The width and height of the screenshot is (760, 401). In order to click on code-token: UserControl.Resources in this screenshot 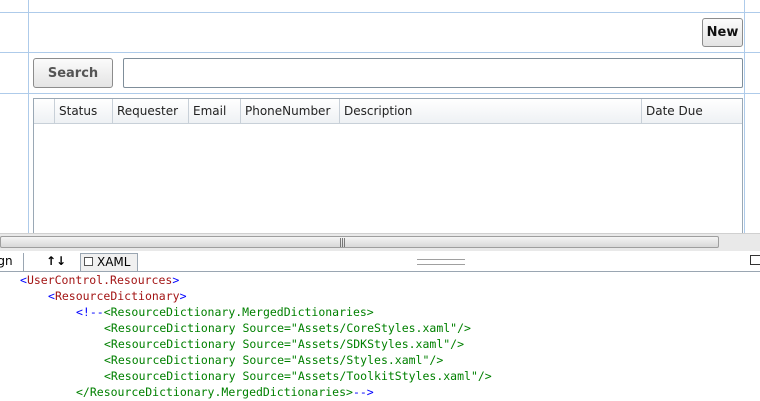, I will do `click(99, 280)`.